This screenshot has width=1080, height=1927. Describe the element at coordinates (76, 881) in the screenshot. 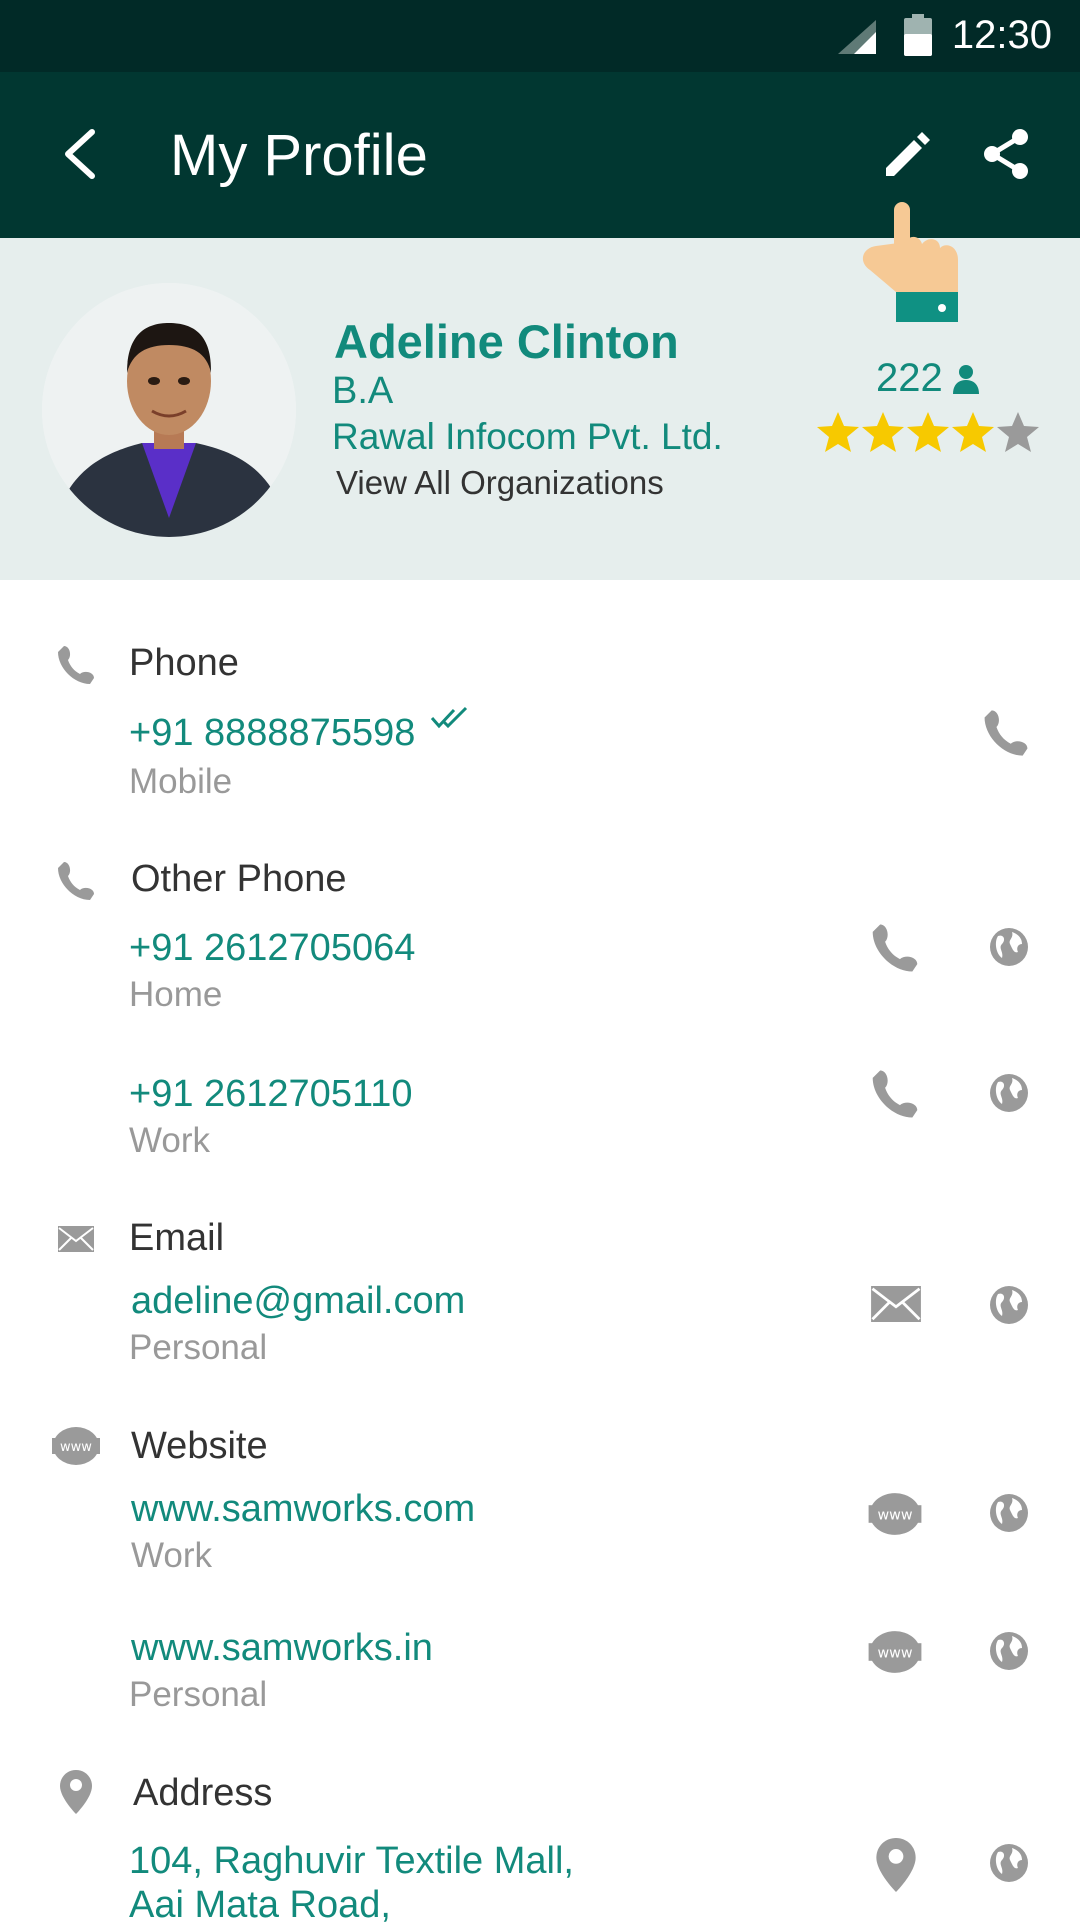

I see `other-phone-section-icon` at that location.